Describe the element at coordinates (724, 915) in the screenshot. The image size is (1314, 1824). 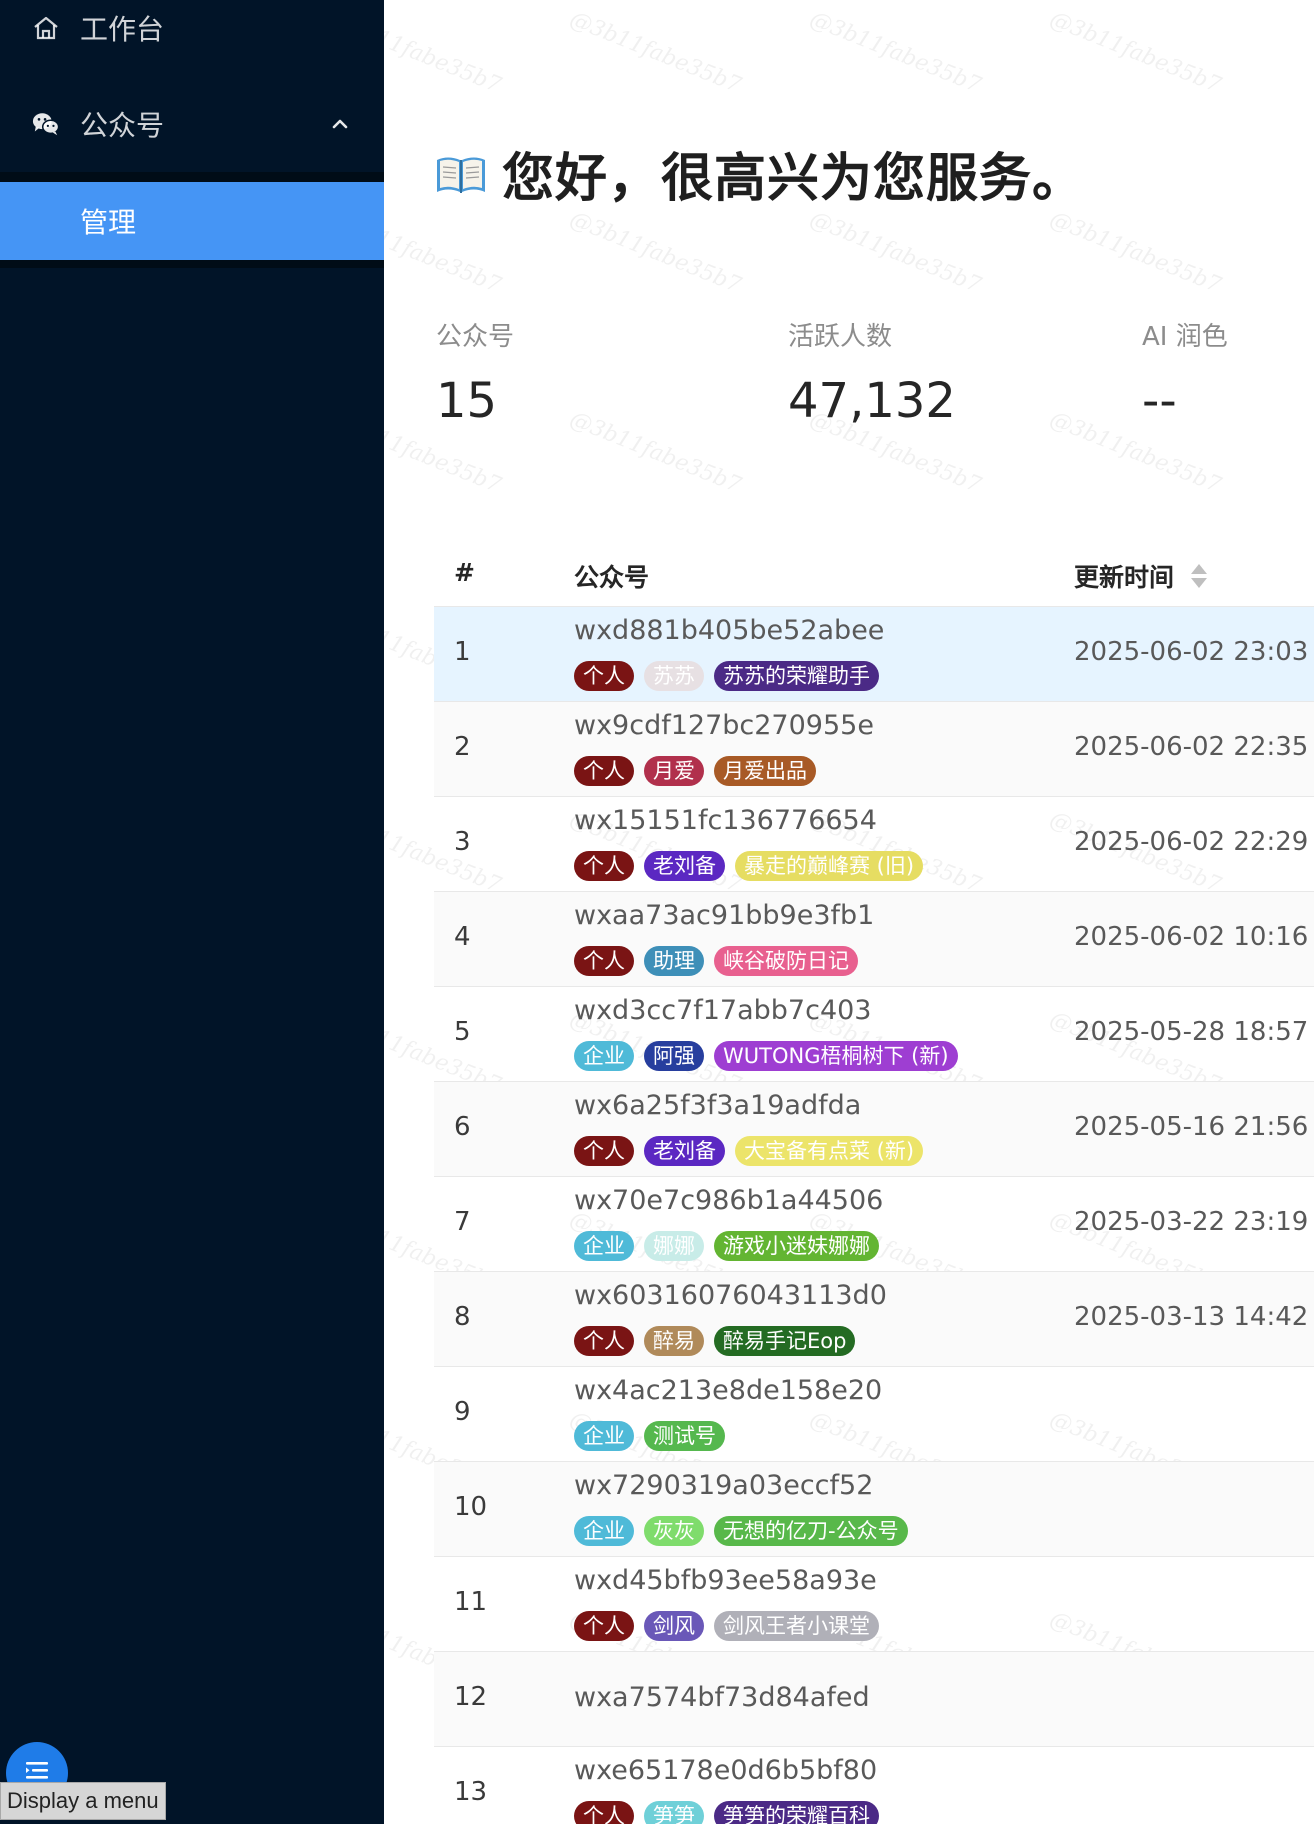
I see `account-id: wxaa73ac91bb9e3fb1` at that location.